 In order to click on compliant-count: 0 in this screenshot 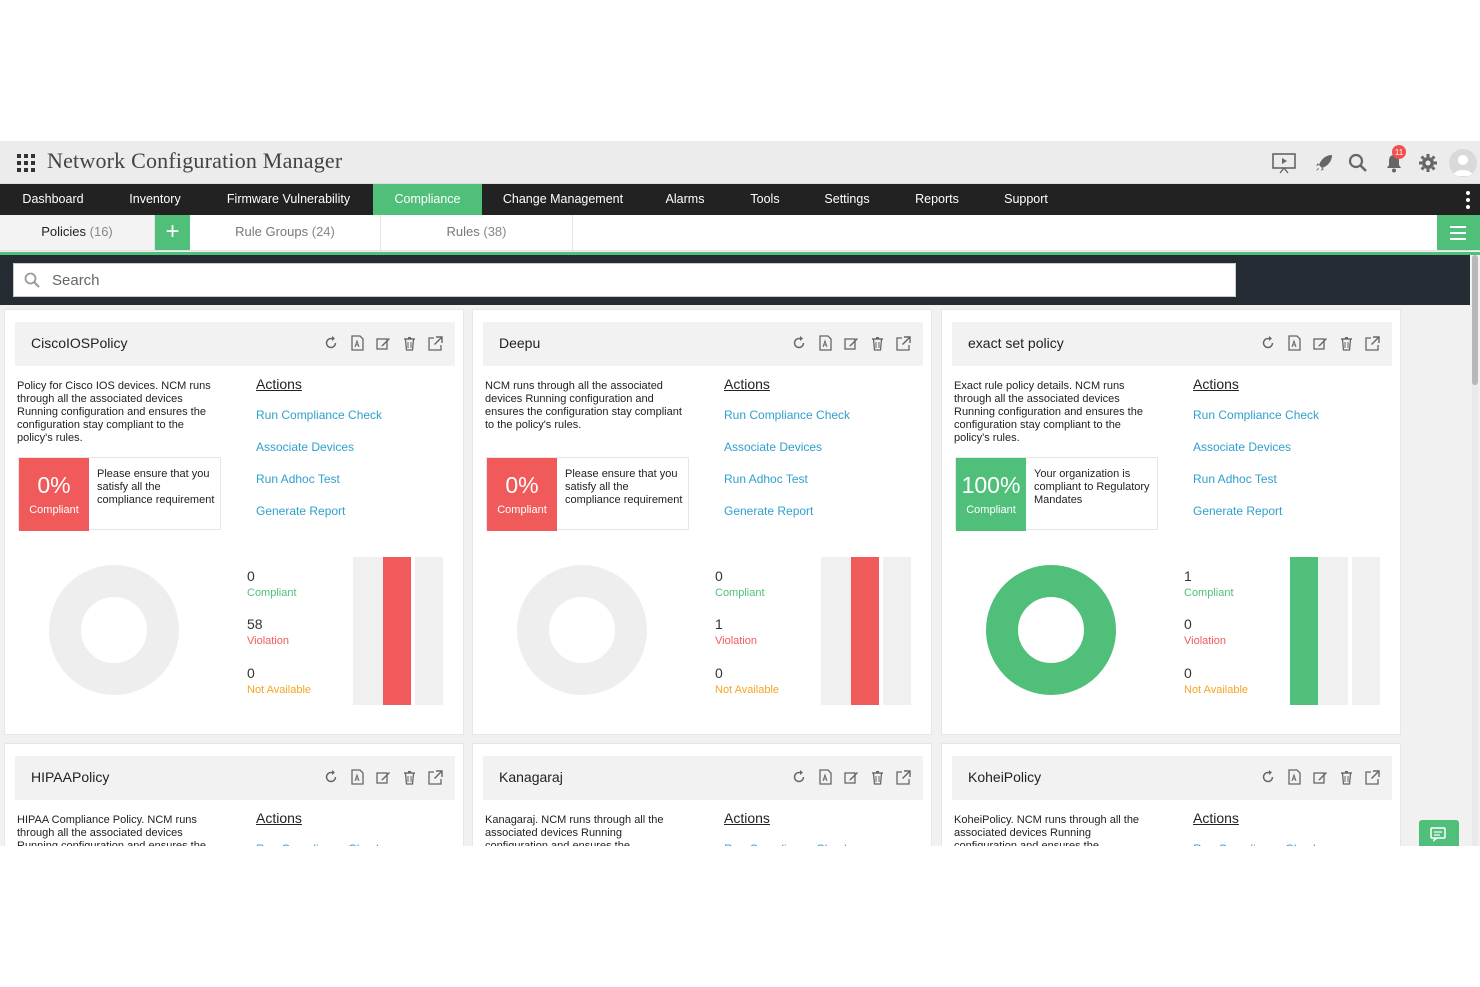, I will do `click(251, 576)`.